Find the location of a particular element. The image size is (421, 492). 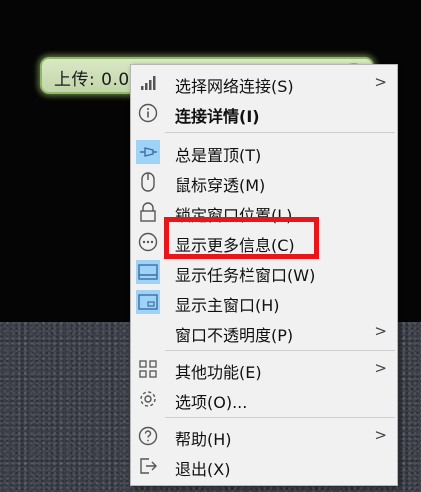

main-window-icon is located at coordinates (148, 302).